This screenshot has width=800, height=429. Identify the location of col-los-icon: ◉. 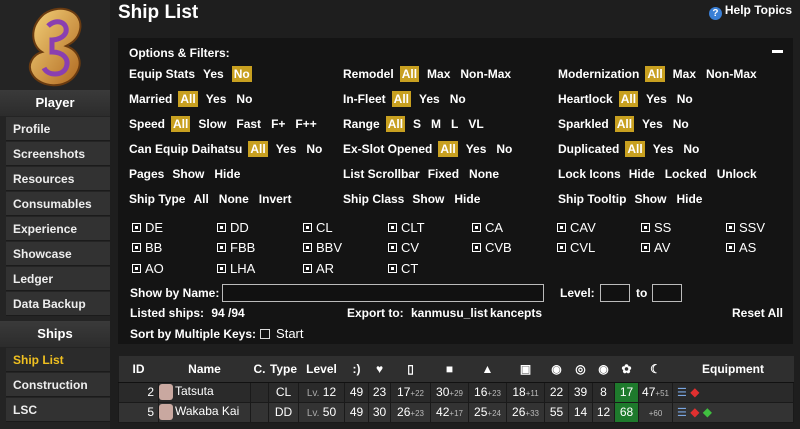
(603, 369).